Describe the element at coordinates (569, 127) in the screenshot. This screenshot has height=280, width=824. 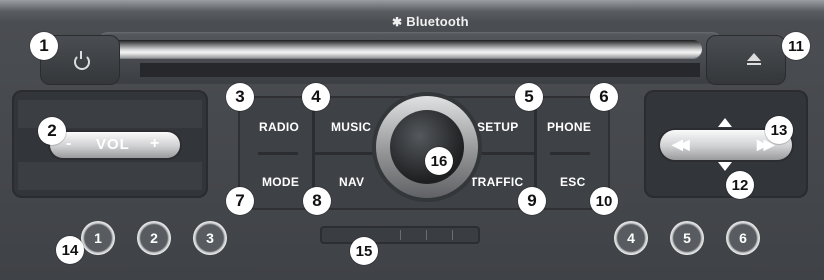
I see `phone-button: PHONE` at that location.